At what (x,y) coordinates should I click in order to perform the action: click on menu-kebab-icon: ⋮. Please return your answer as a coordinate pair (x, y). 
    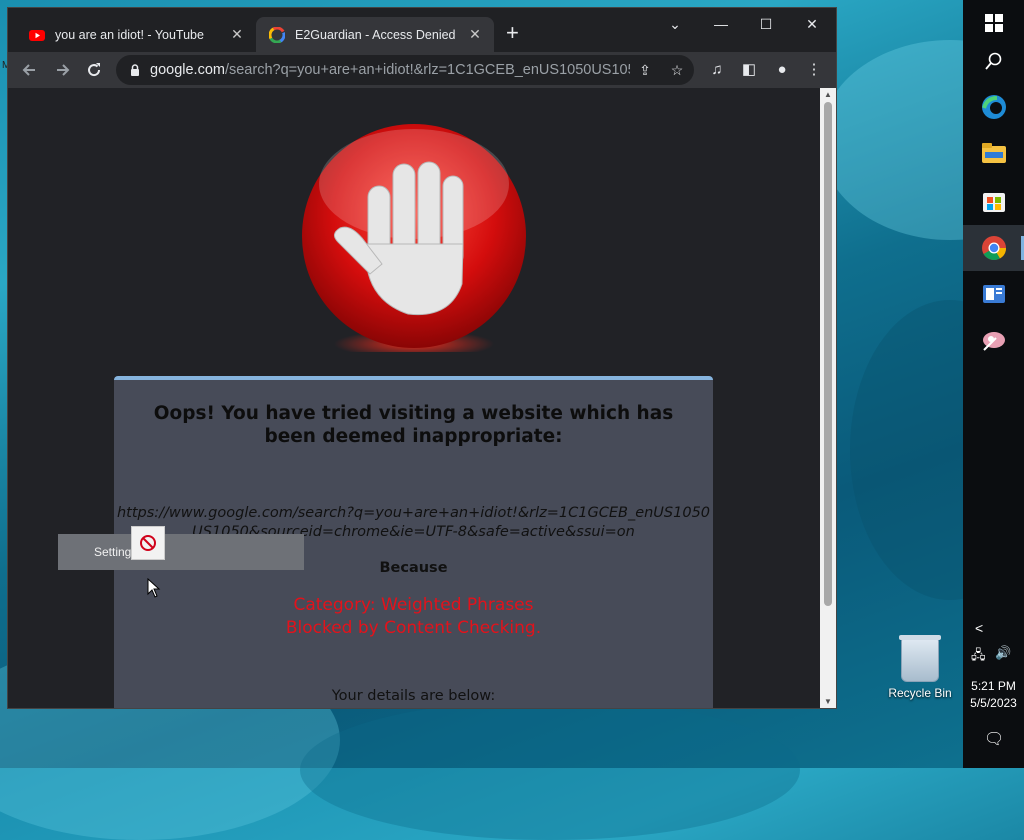
    Looking at the image, I should click on (814, 70).